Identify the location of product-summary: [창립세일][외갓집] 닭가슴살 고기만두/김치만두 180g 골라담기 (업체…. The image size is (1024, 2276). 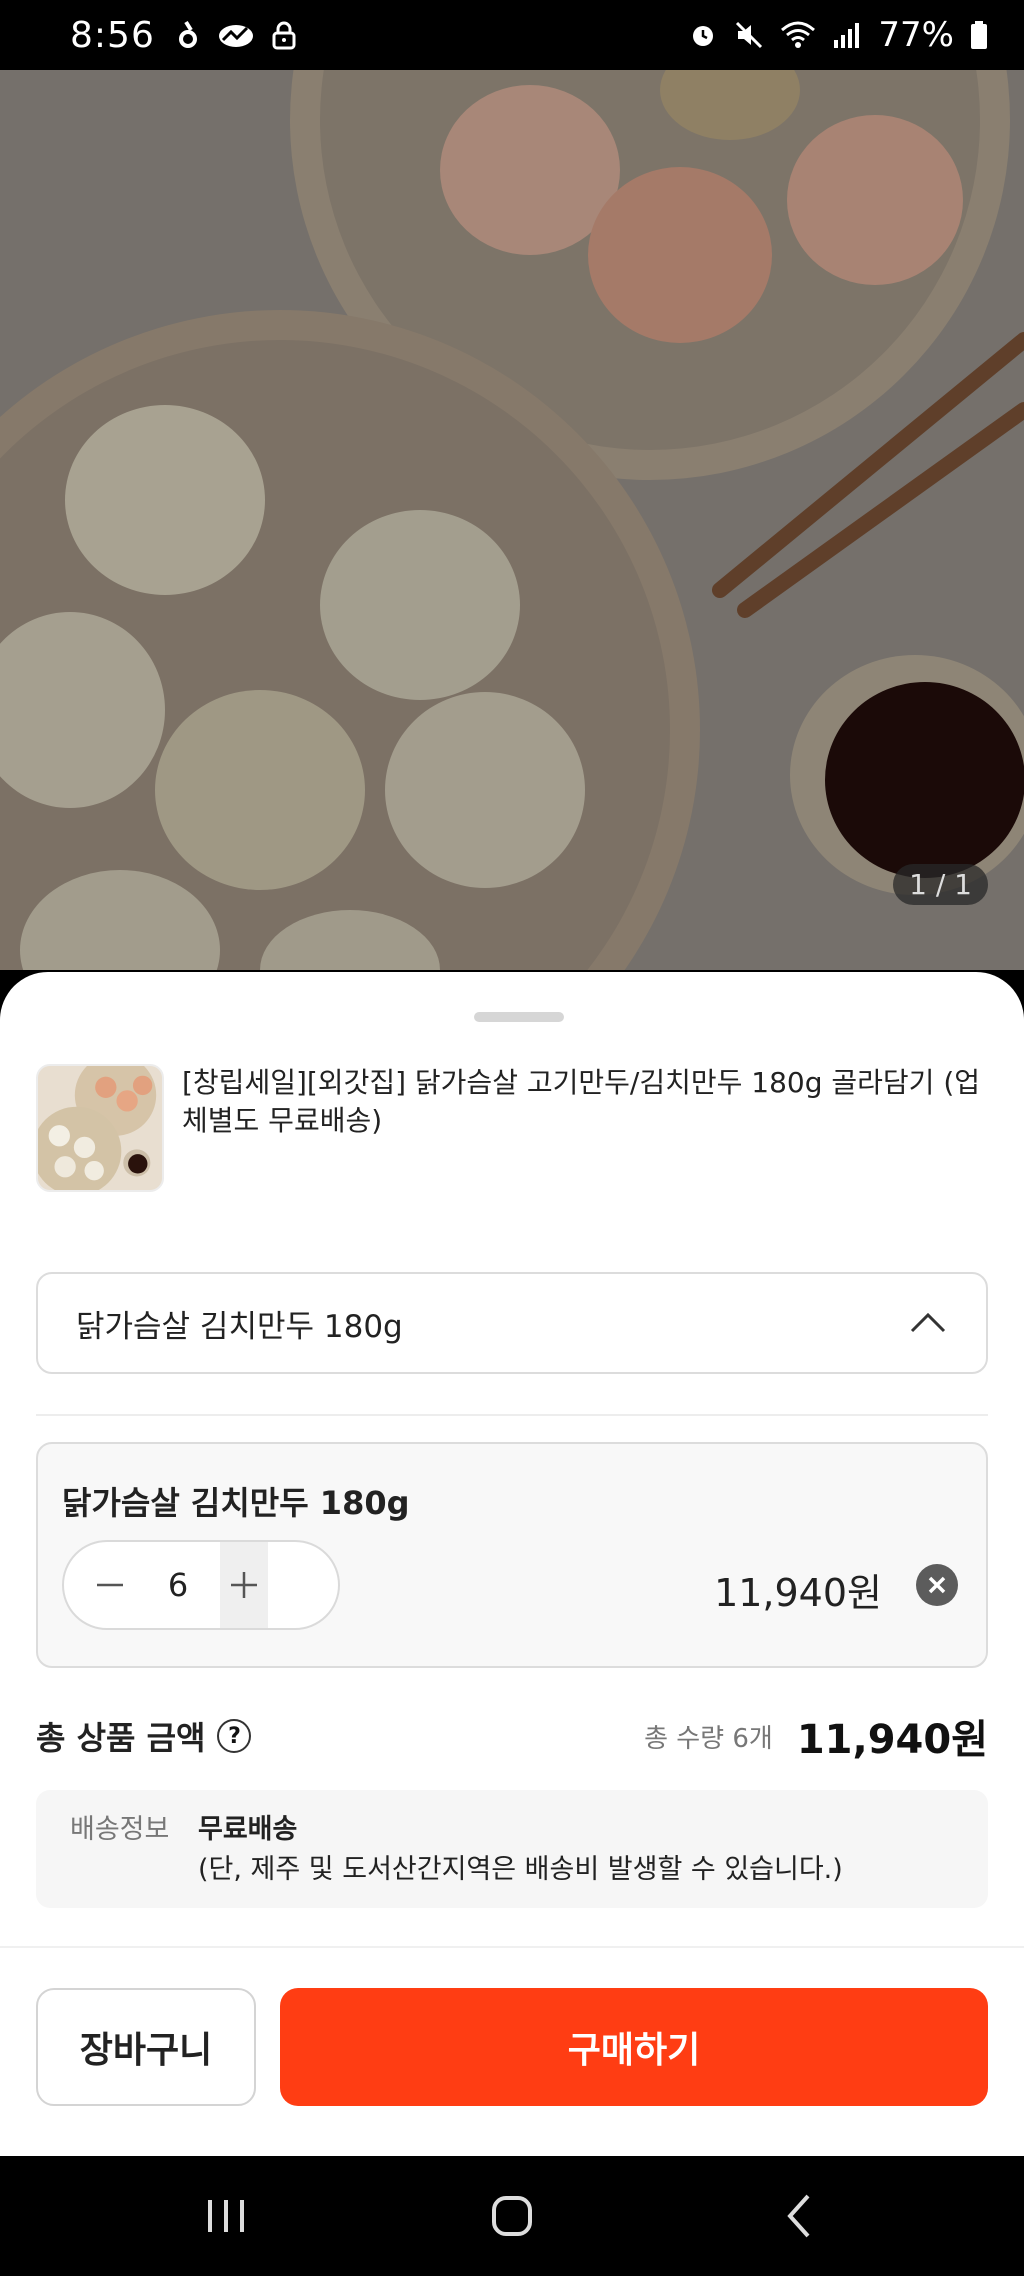
(512, 1128).